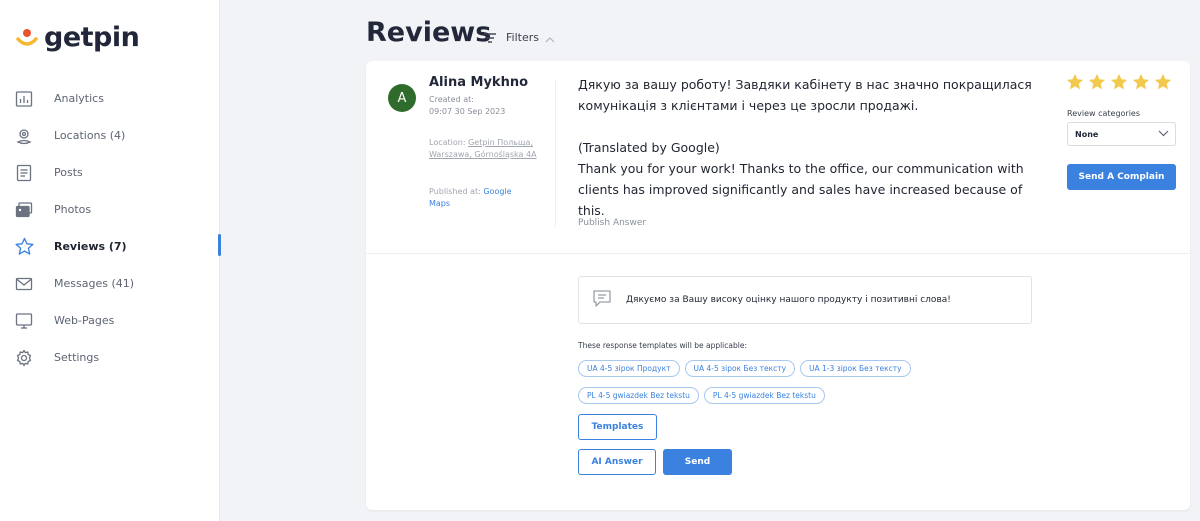  What do you see at coordinates (555, 153) in the screenshot?
I see `column-divider` at bounding box center [555, 153].